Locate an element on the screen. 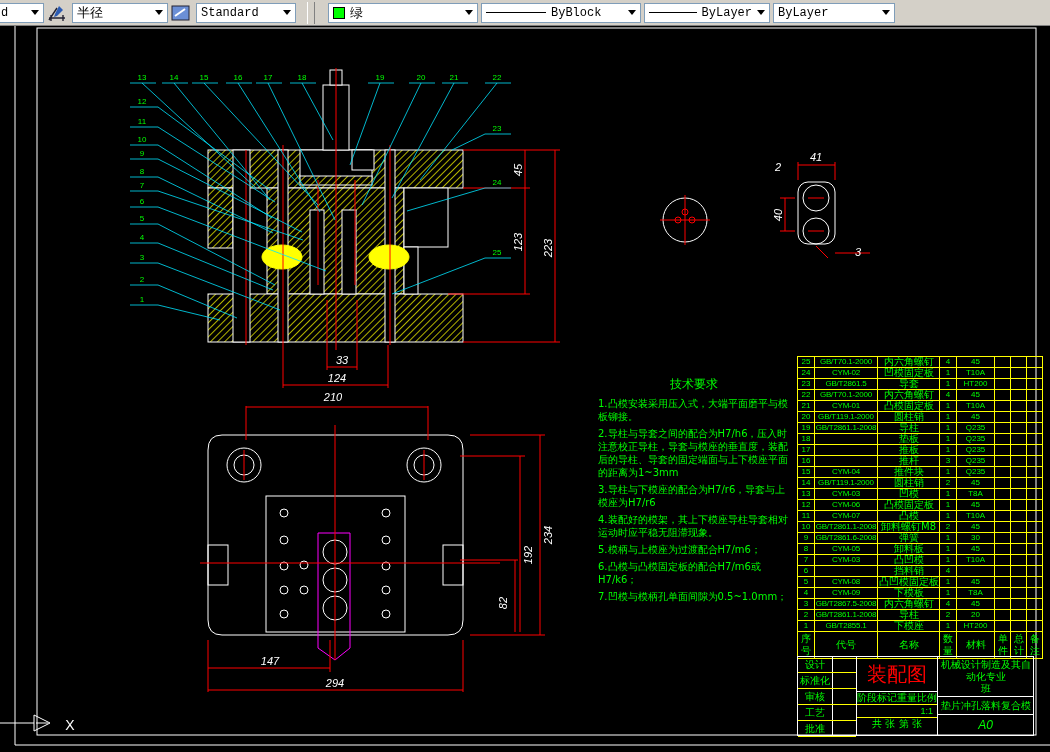  part-number: 20 is located at coordinates (421, 77).